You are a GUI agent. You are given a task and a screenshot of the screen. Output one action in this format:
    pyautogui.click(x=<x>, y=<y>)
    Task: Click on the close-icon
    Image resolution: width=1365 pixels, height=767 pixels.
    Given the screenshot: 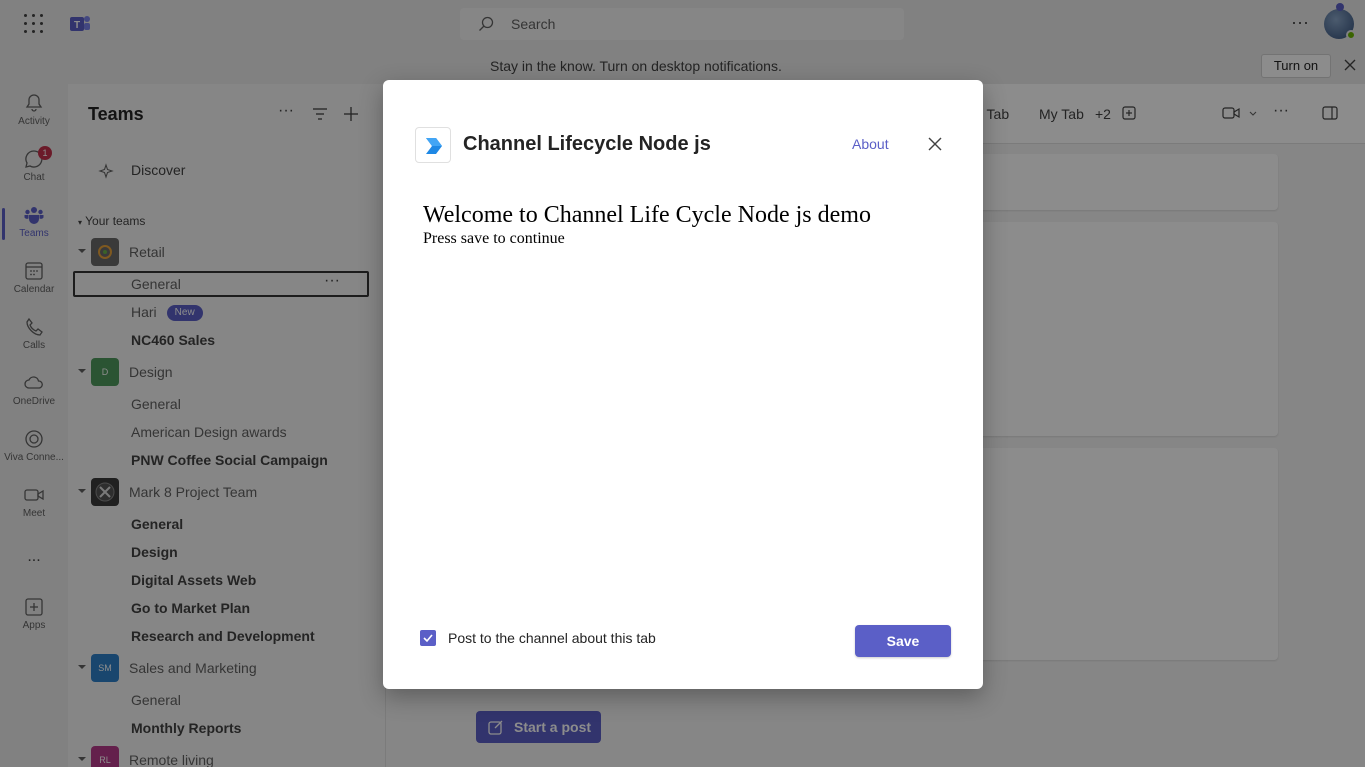 What is the action you would take?
    pyautogui.click(x=935, y=144)
    